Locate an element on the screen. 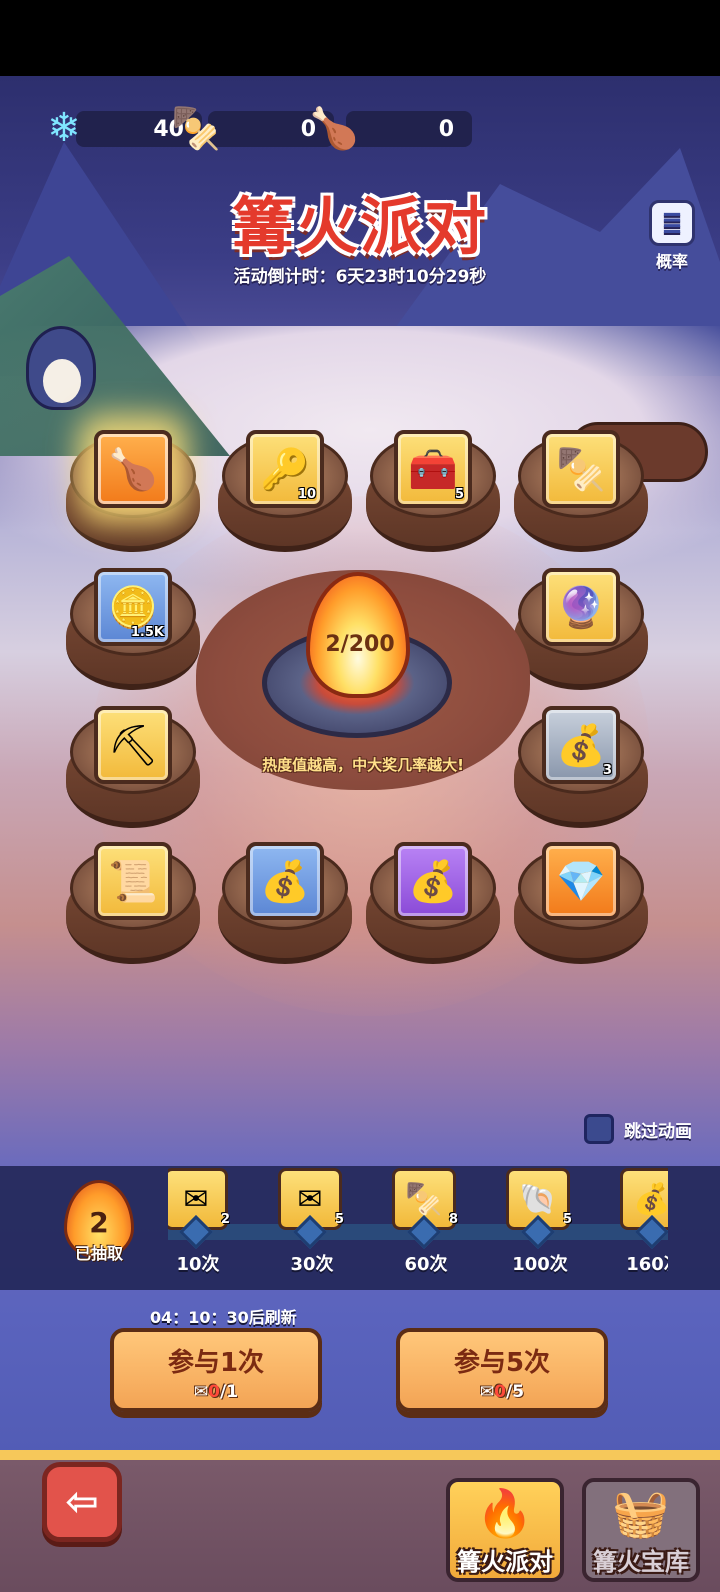 The height and width of the screenshot is (1592, 720). document-icon: ≣ is located at coordinates (672, 223).